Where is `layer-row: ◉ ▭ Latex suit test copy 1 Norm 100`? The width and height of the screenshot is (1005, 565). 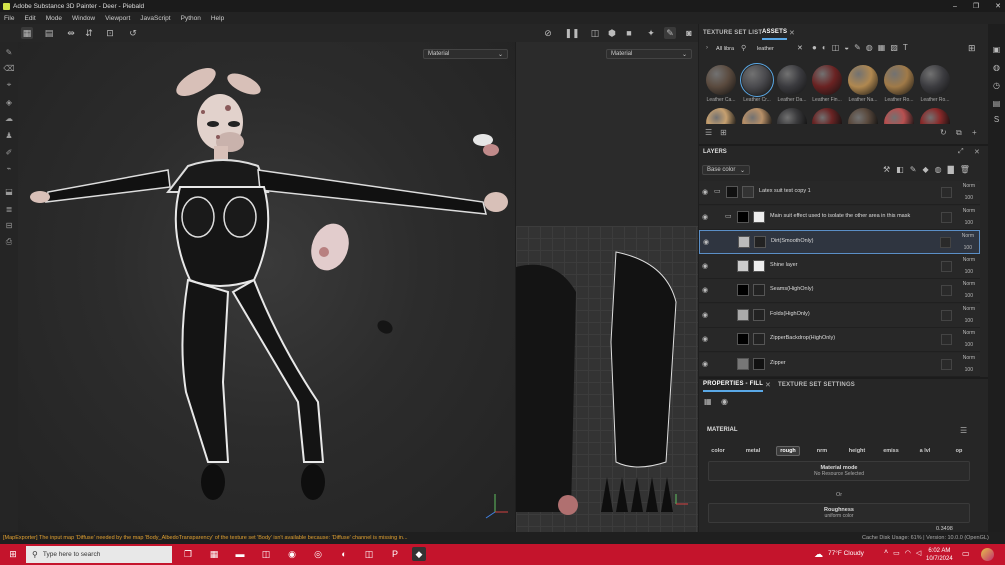
layer-row: ◉ ▭ Latex suit test copy 1 Norm 100 is located at coordinates (839, 193).